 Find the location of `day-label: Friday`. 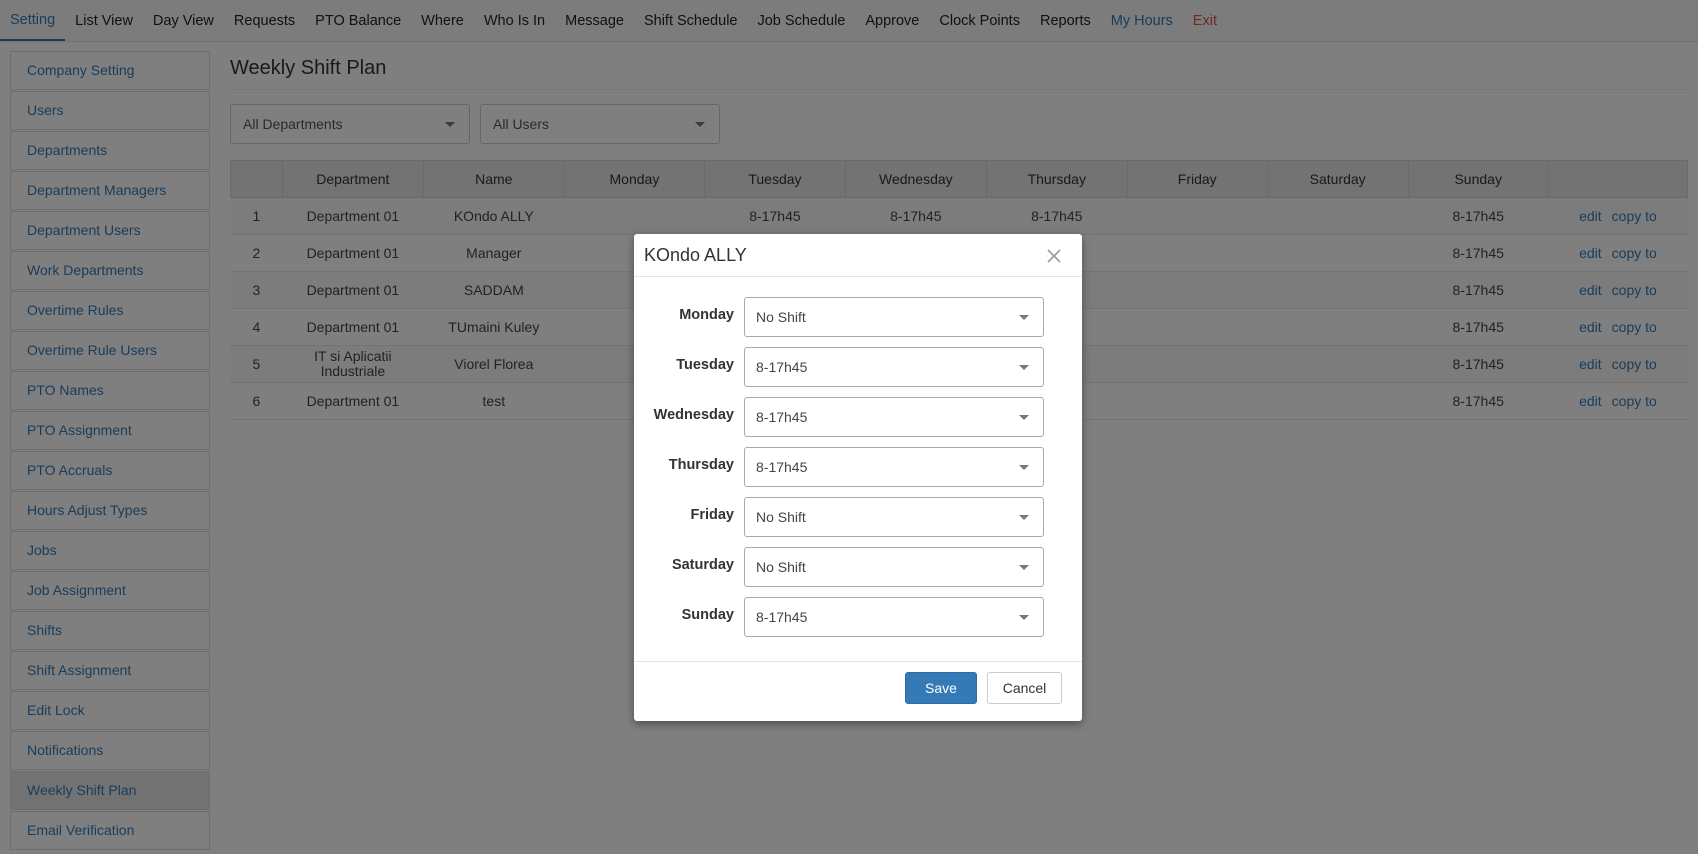

day-label: Friday is located at coordinates (712, 515).